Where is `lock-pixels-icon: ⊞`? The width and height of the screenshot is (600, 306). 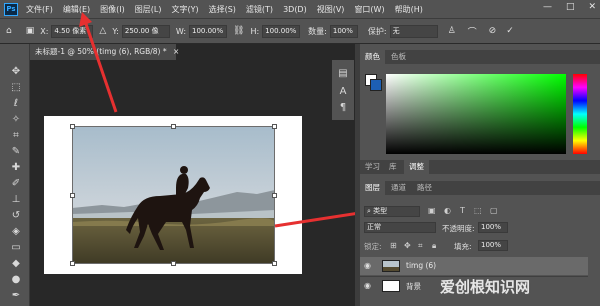 lock-pixels-icon: ⊞ is located at coordinates (393, 245).